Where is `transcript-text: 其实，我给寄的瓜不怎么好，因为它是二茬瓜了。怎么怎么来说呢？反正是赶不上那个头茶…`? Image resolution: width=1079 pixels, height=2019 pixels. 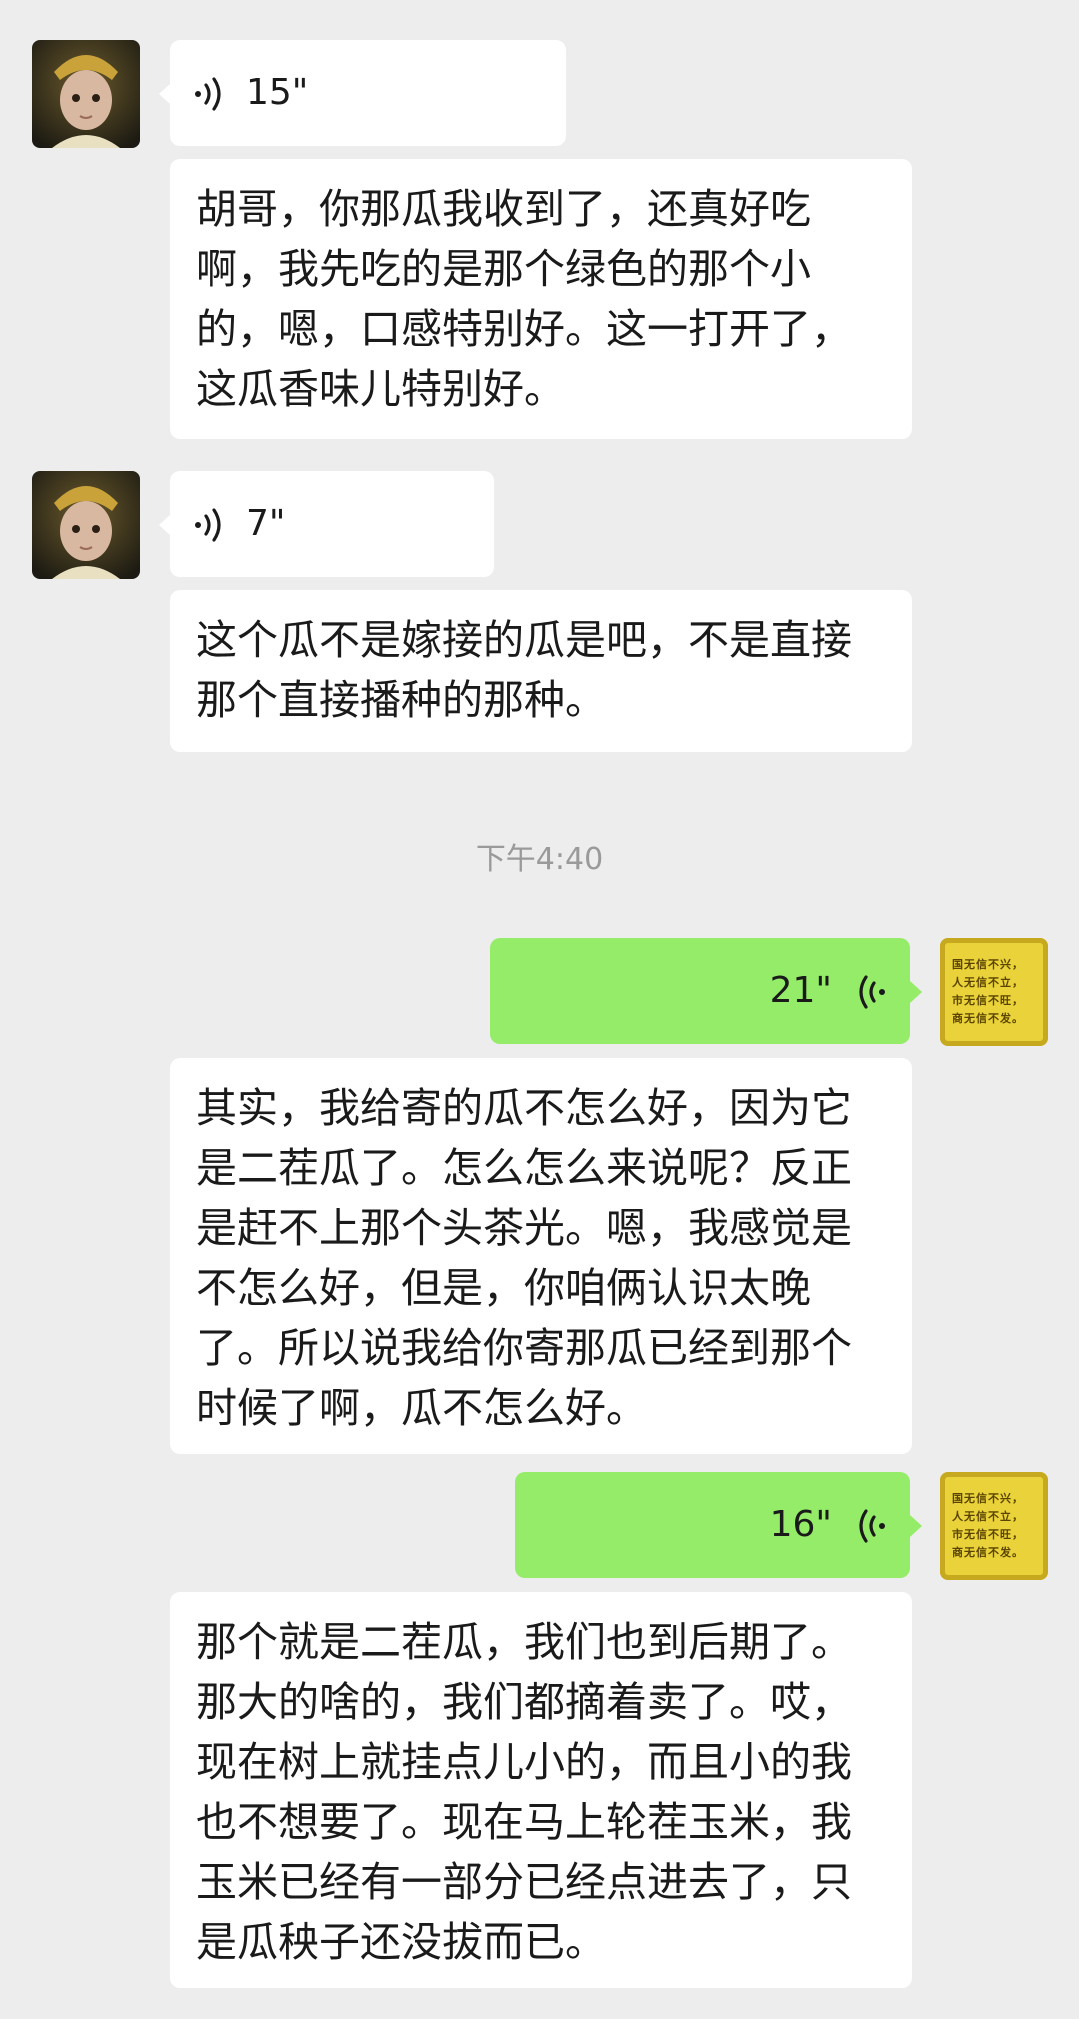
transcript-text: 其实，我给寄的瓜不怎么好，因为它是二茬瓜了。怎么怎么来说呢？反正是赶不上那个头茶… is located at coordinates (524, 1258).